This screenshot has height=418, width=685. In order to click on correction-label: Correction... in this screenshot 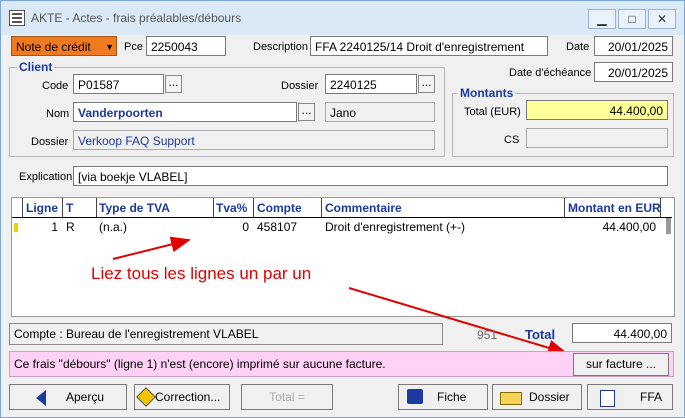, I will do `click(188, 397)`.